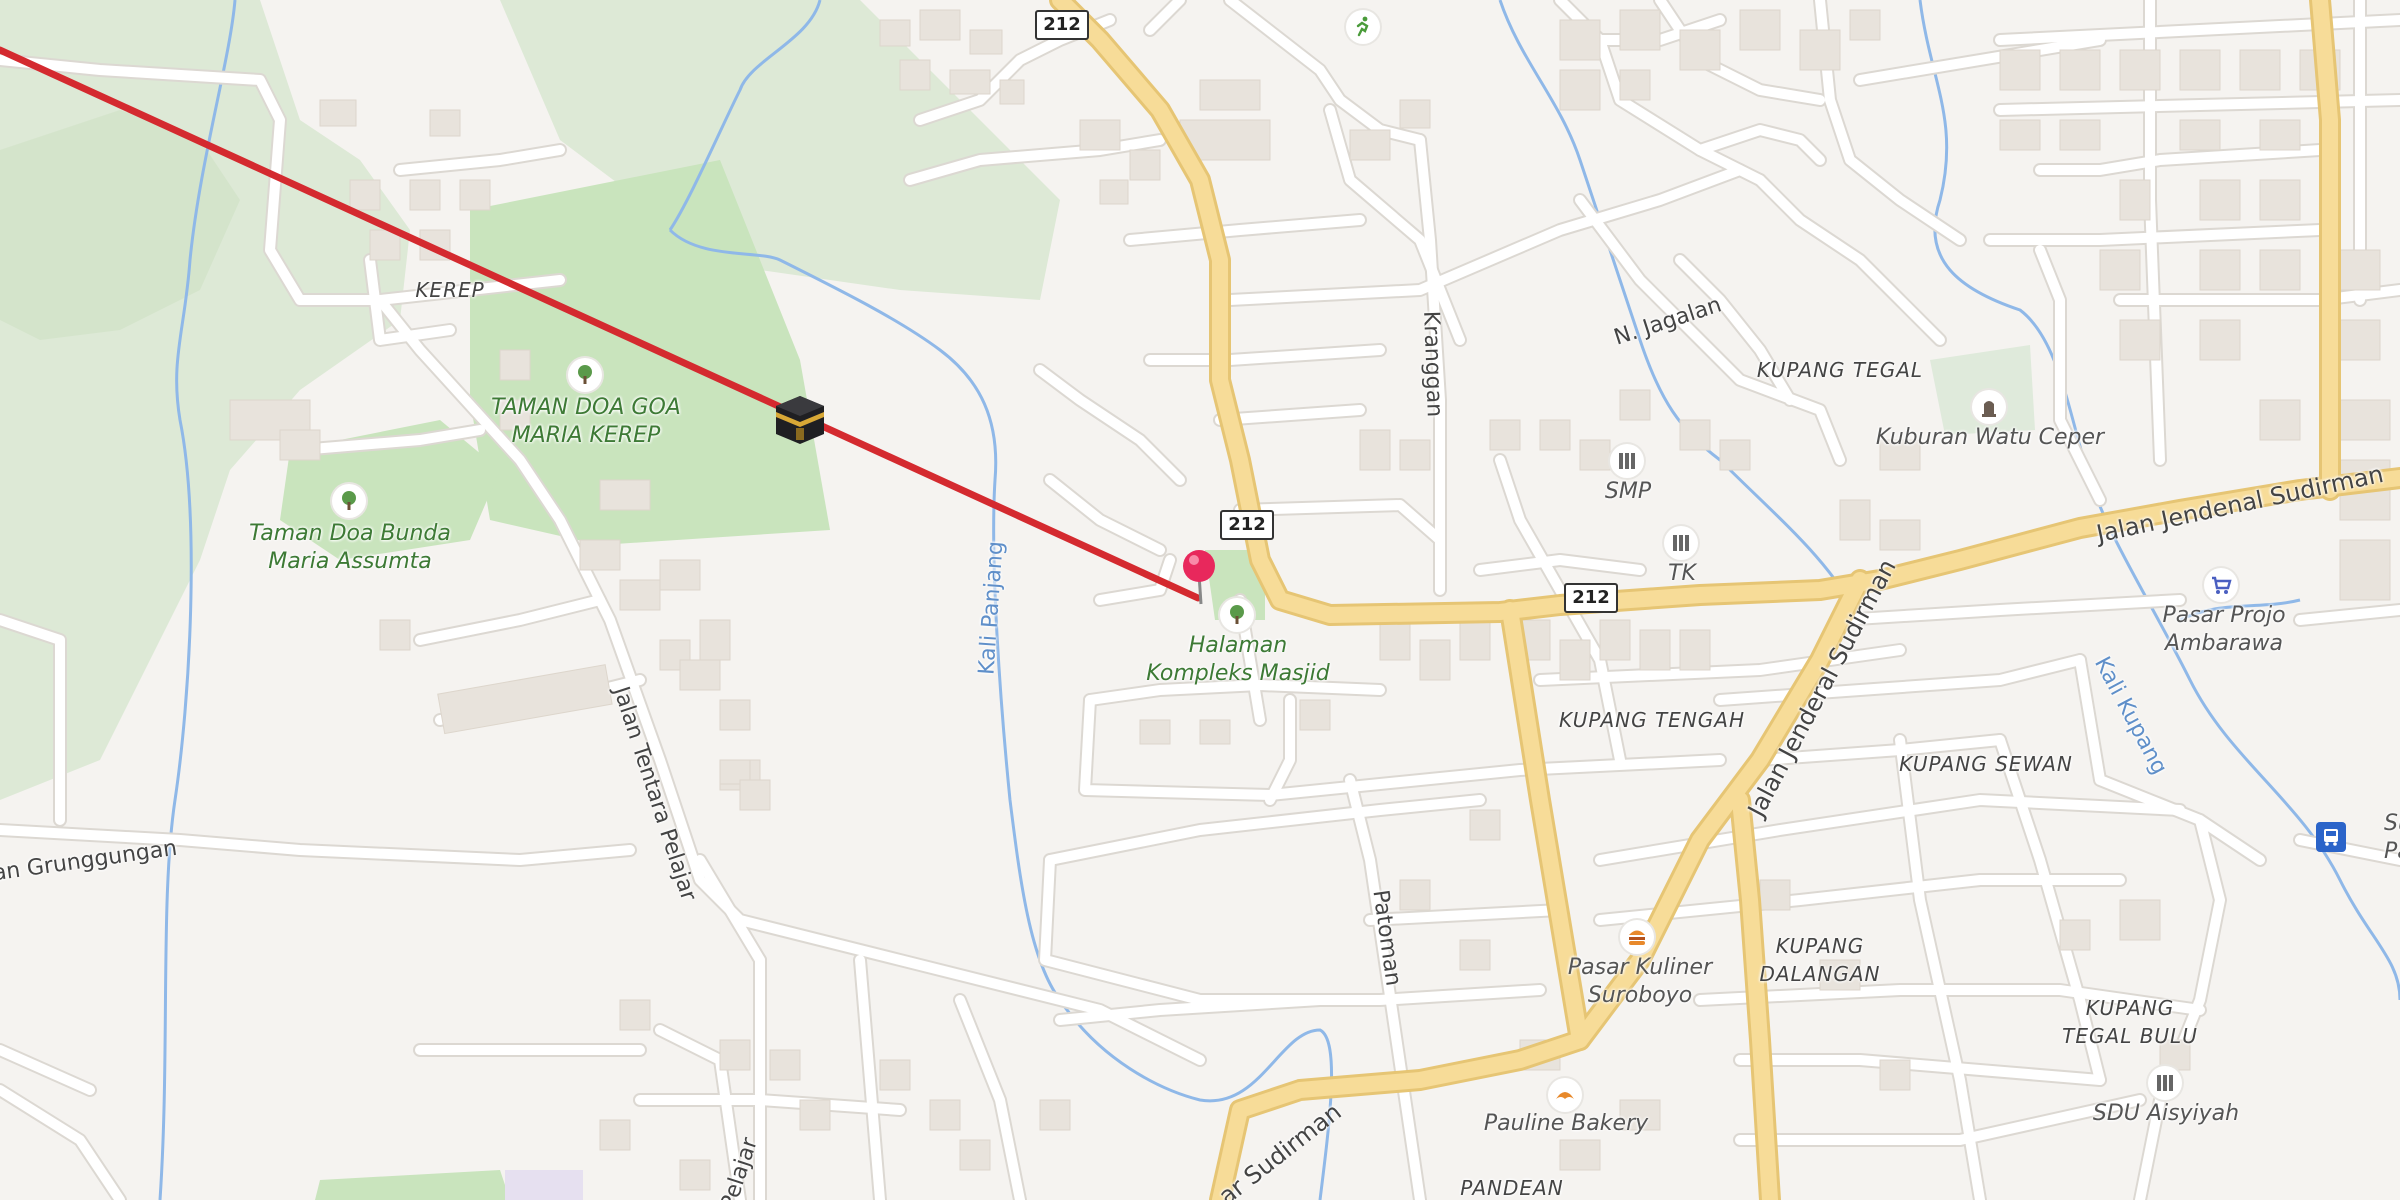  What do you see at coordinates (800, 418) in the screenshot?
I see `kaaba-icon` at bounding box center [800, 418].